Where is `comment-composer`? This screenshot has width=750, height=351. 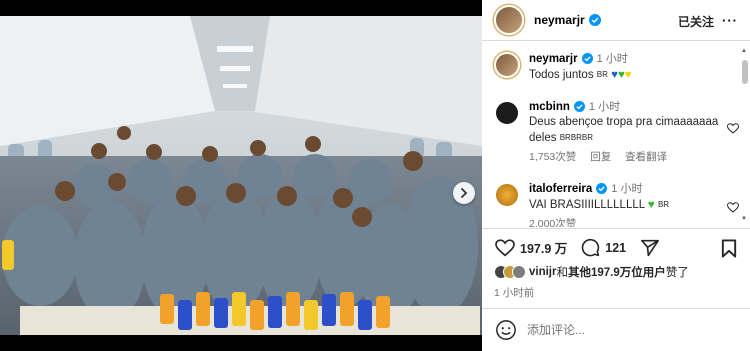
comment-composer is located at coordinates (616, 329).